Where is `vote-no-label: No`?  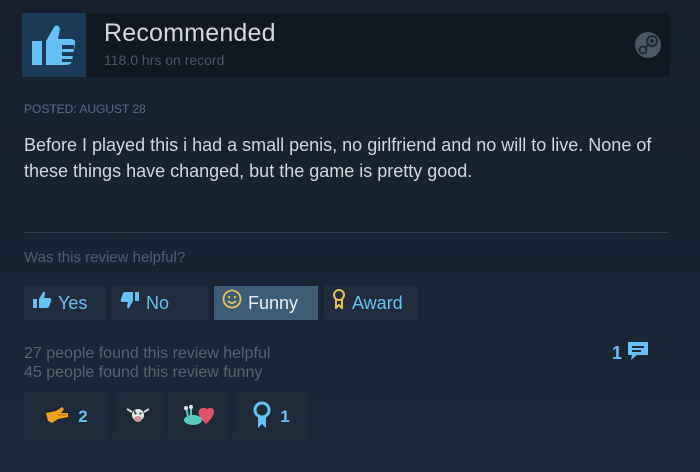 vote-no-label: No is located at coordinates (158, 303).